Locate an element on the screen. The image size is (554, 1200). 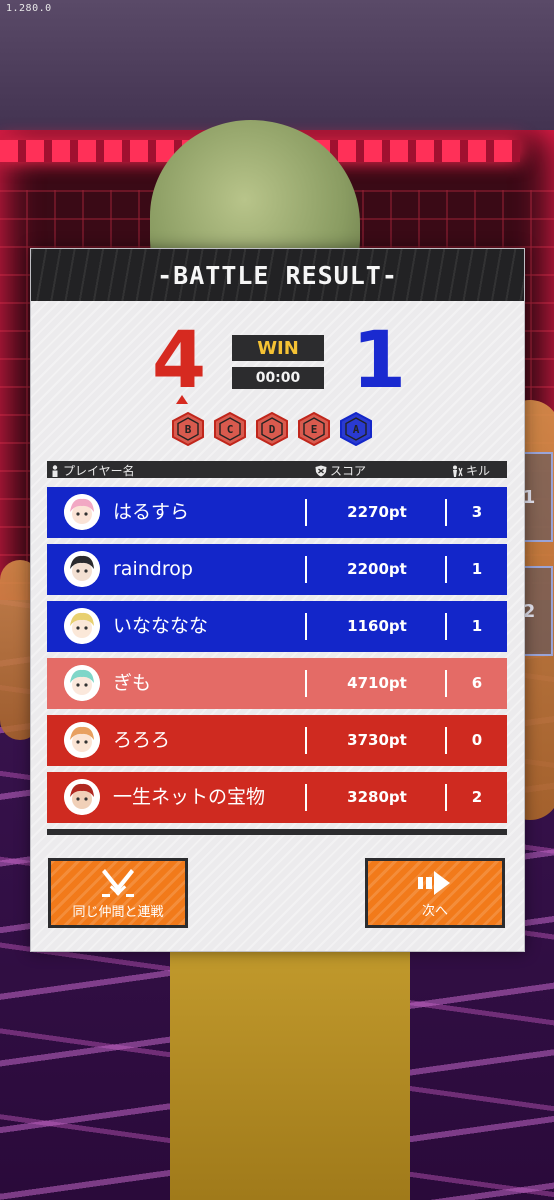
player-header: プレイヤー名 is located at coordinates (93, 470).